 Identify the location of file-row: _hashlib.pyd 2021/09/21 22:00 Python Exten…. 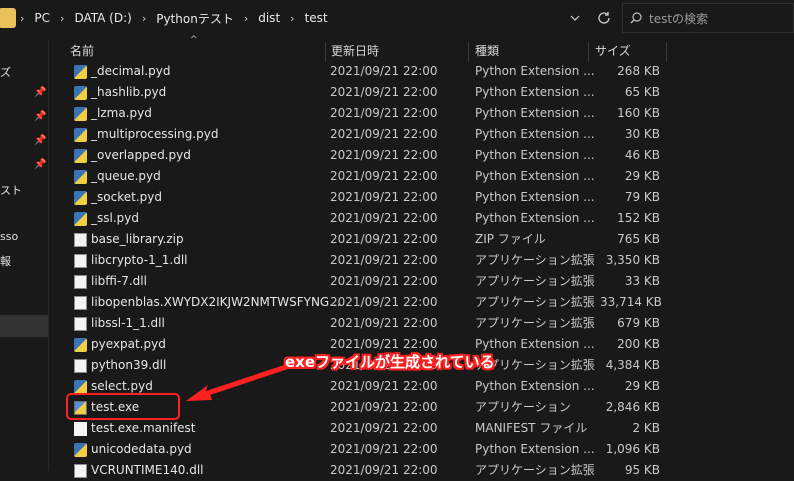
(365, 92).